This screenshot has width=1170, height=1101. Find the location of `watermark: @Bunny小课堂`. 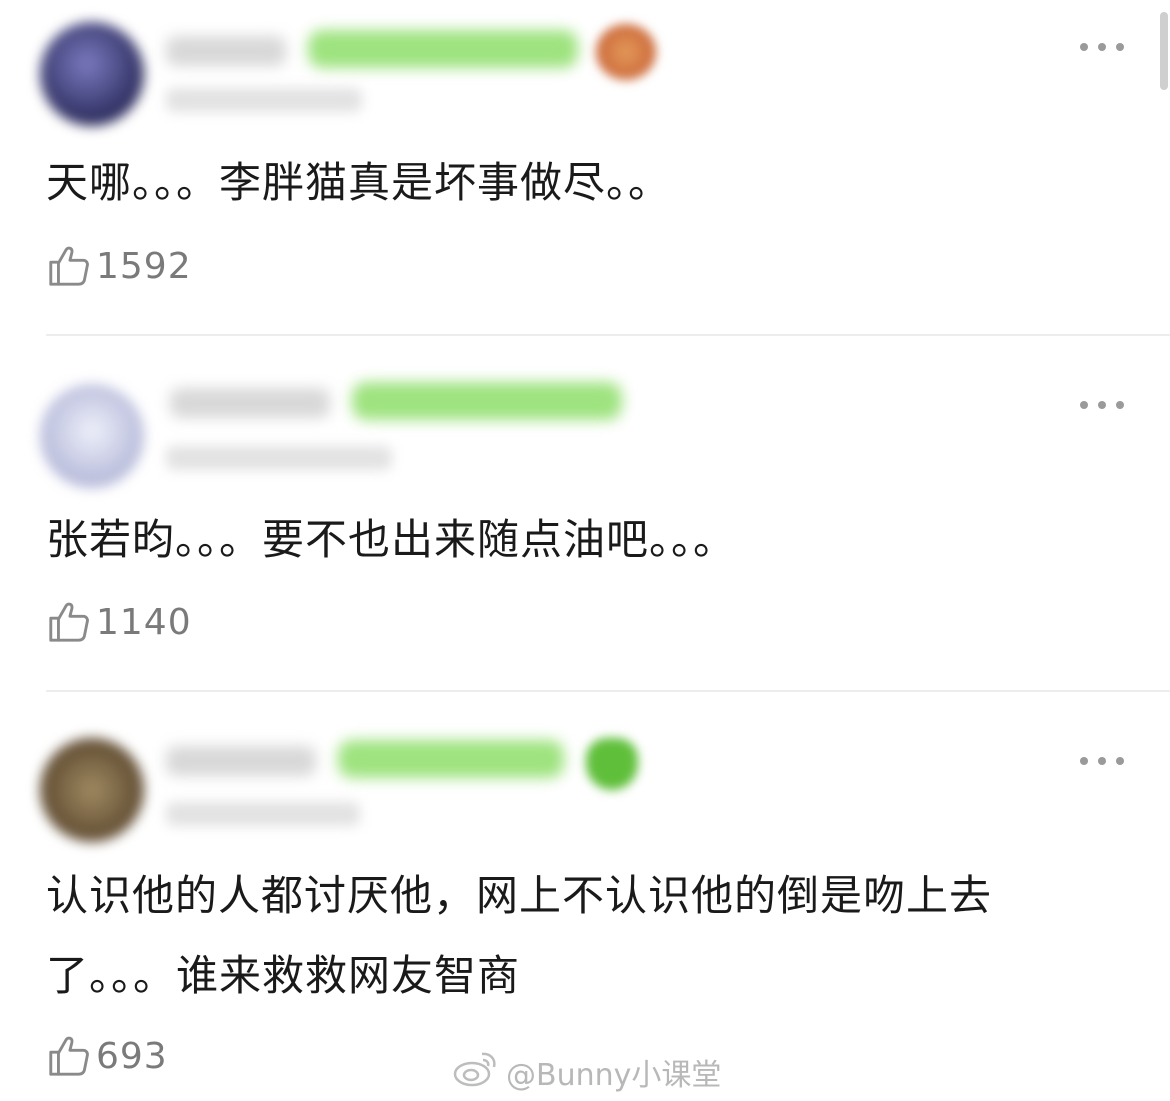

watermark: @Bunny小课堂 is located at coordinates (586, 1072).